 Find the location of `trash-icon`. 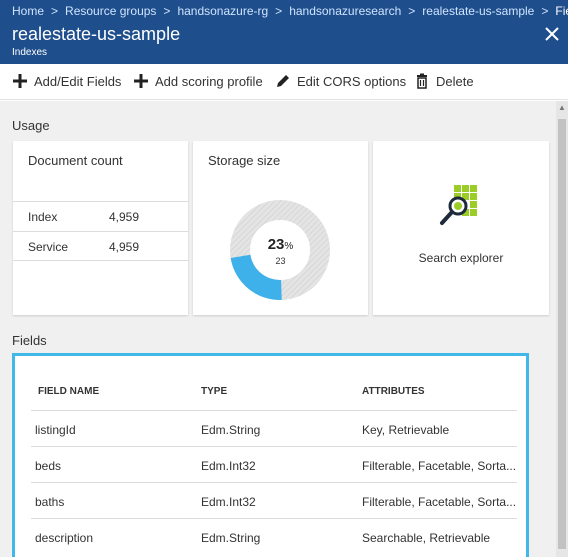

trash-icon is located at coordinates (422, 81).